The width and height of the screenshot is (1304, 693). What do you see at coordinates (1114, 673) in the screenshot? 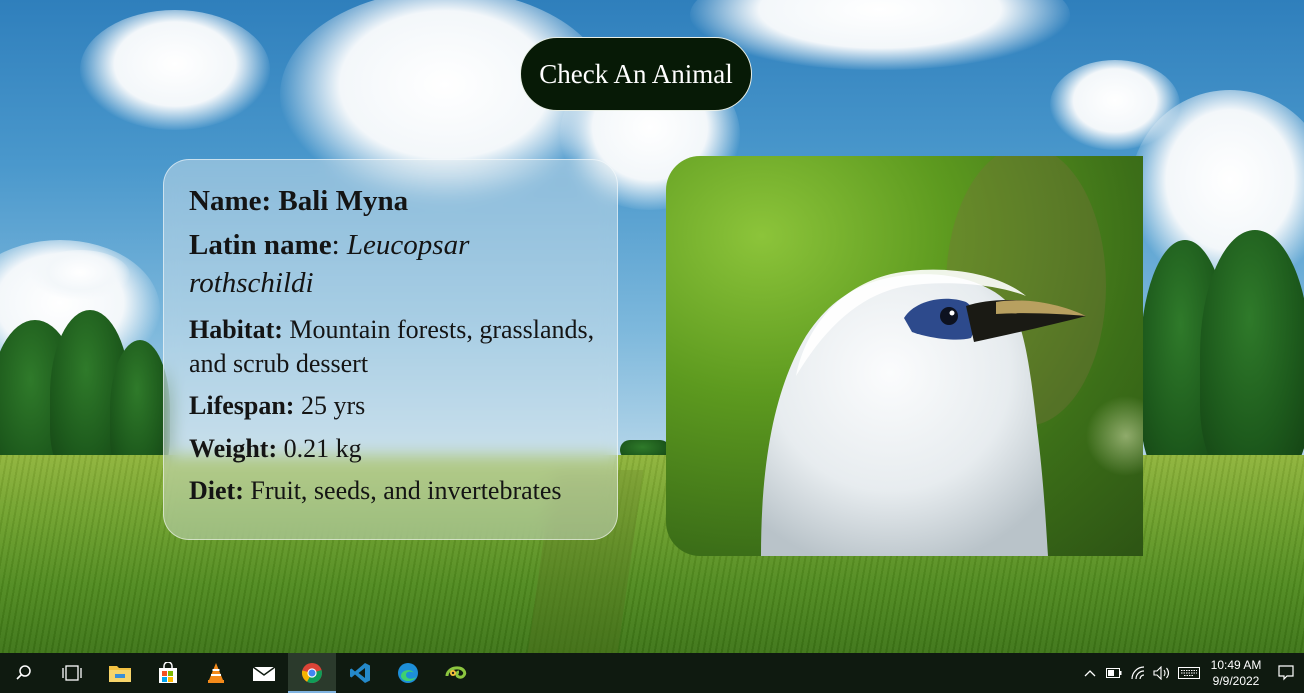
I see `battery-icon` at bounding box center [1114, 673].